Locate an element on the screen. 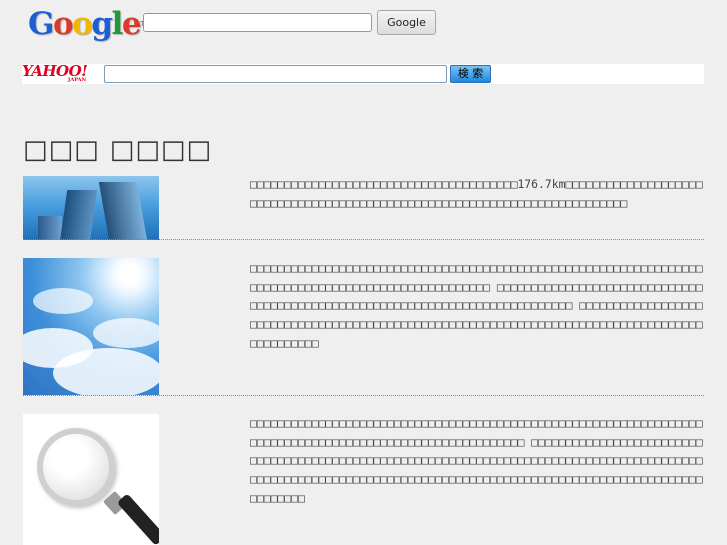  google-search-button: Google is located at coordinates (406, 22).